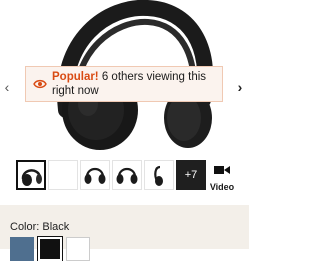  Describe the element at coordinates (40, 227) in the screenshot. I see `color-label: Color: Black` at that location.